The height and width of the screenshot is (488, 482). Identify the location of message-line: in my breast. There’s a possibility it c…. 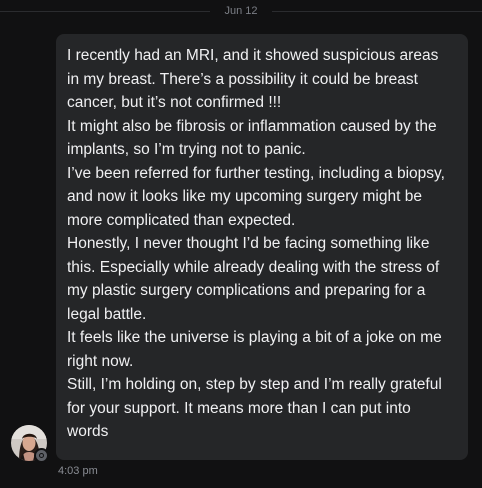
(242, 79).